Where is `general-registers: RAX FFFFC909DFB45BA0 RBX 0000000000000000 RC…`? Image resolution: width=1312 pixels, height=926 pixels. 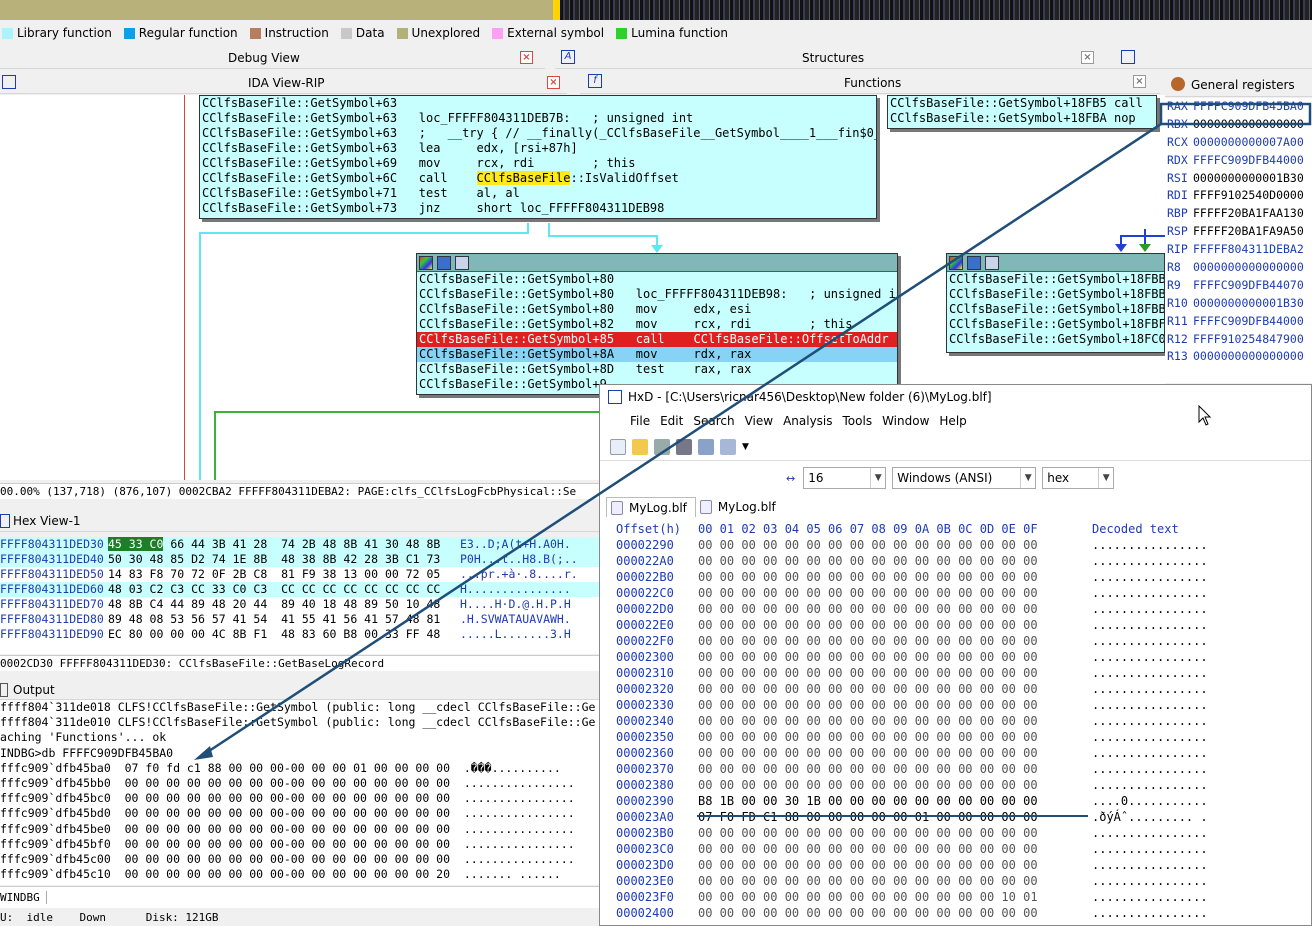 general-registers: RAX FFFFC909DFB45BA0 RBX 0000000000000000 RC… is located at coordinates (1238, 240).